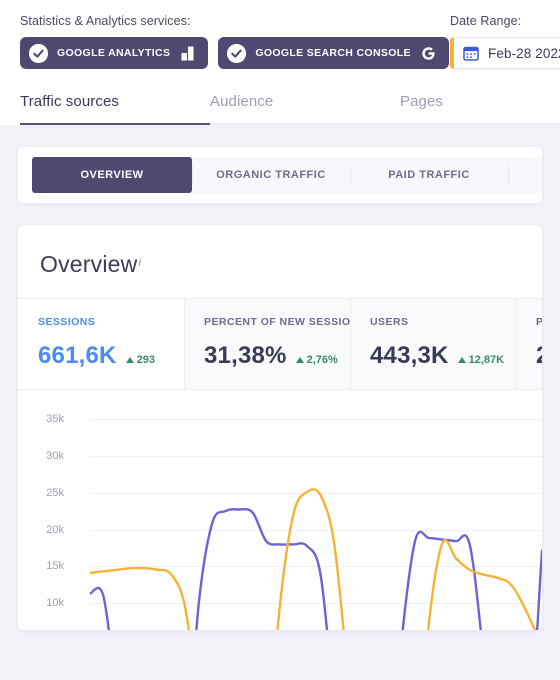  Describe the element at coordinates (277, 322) in the screenshot. I see `kpi-label: PERCENT OF NEW SESSIONS` at that location.